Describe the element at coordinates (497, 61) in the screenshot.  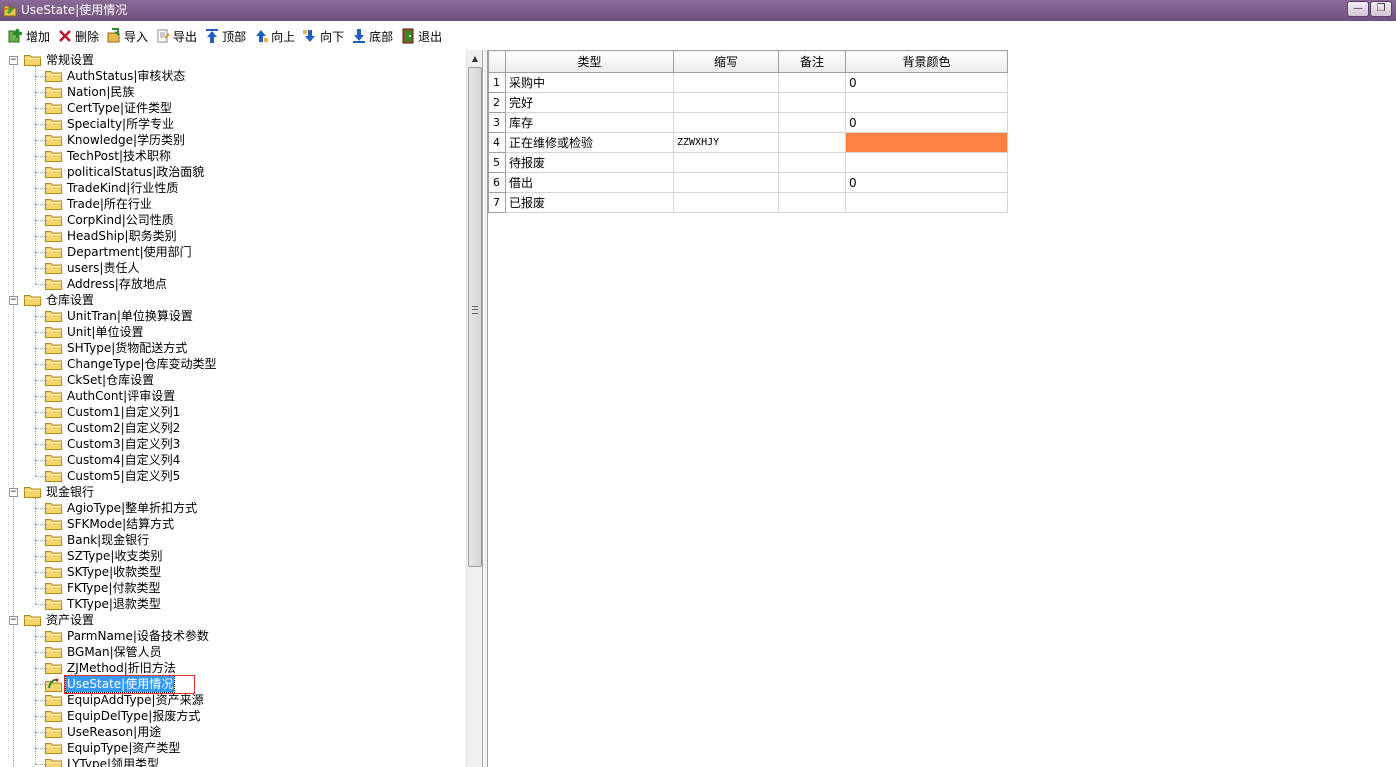
I see `grid-corner-cell` at that location.